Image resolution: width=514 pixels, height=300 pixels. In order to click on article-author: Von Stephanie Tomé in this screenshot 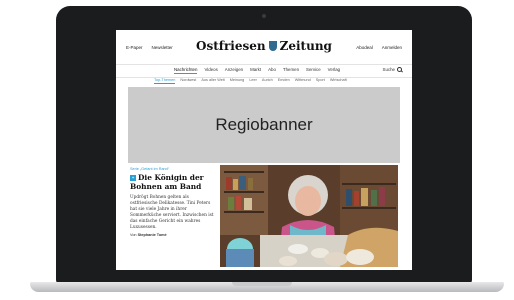, I will do `click(148, 235)`.